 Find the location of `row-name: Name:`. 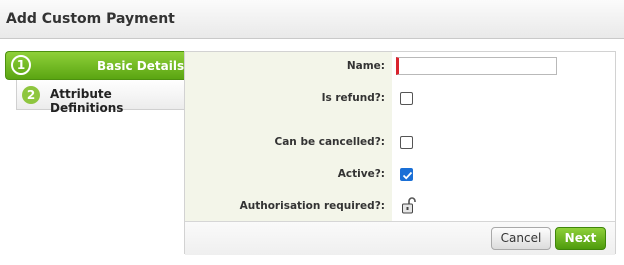

row-name: Name: is located at coordinates (401, 67).